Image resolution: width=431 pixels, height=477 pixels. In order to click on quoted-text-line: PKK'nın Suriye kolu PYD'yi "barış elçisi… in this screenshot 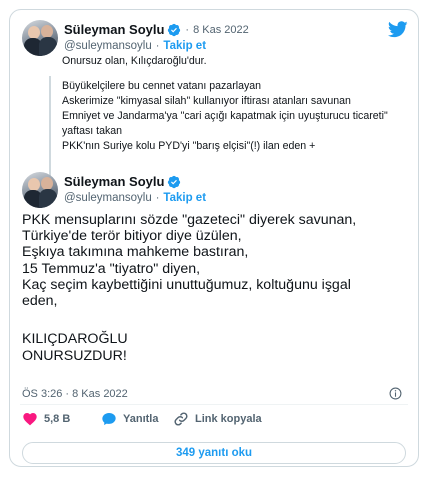, I will do `click(189, 146)`.